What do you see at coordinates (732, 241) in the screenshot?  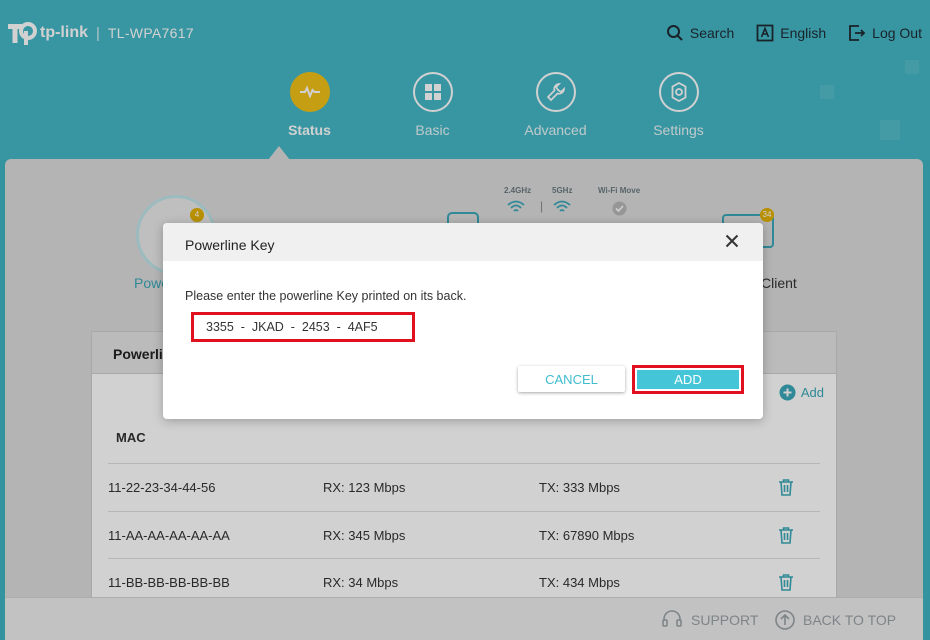 I see `close-icon` at bounding box center [732, 241].